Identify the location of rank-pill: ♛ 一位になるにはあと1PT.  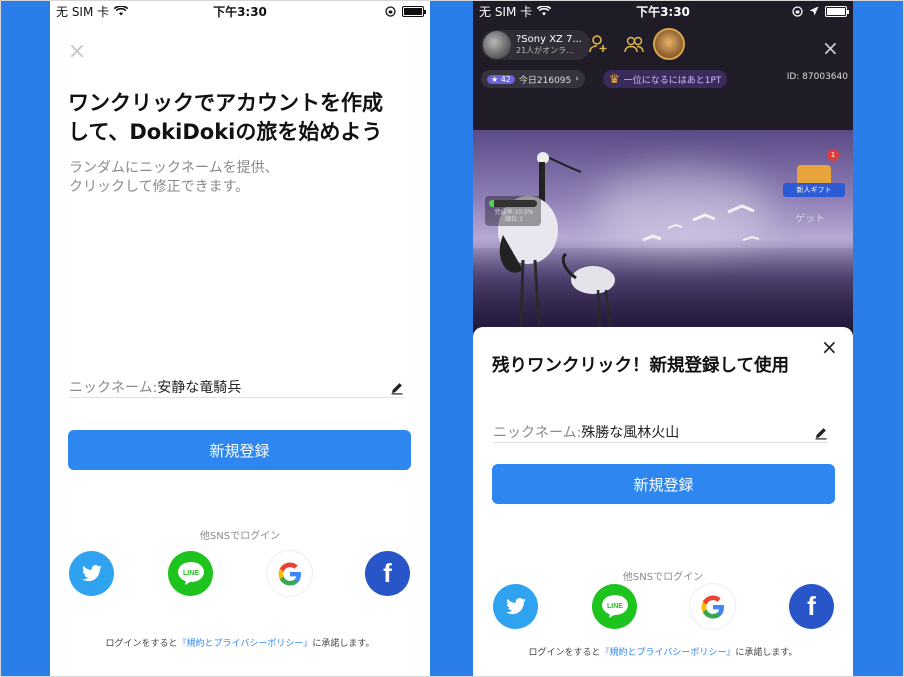
(665, 79).